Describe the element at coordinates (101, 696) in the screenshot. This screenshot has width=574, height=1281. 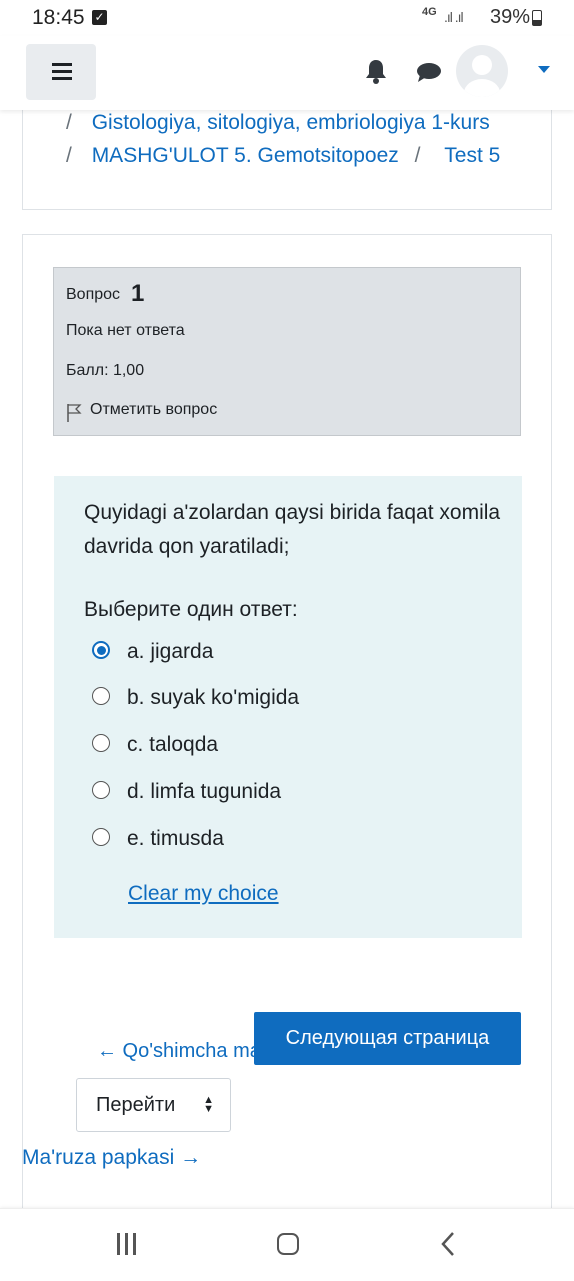
I see `radio-option-b` at that location.